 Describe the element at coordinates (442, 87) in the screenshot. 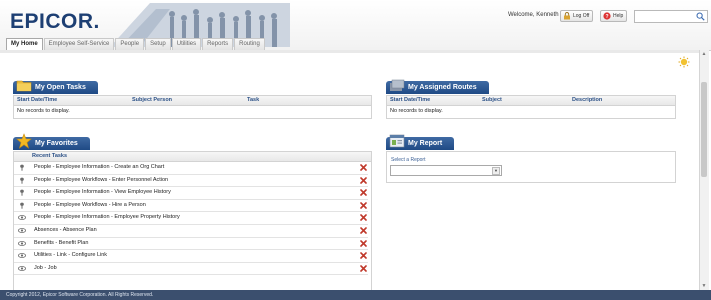

I see `assigned-routes-title: My Assigned Routes` at that location.